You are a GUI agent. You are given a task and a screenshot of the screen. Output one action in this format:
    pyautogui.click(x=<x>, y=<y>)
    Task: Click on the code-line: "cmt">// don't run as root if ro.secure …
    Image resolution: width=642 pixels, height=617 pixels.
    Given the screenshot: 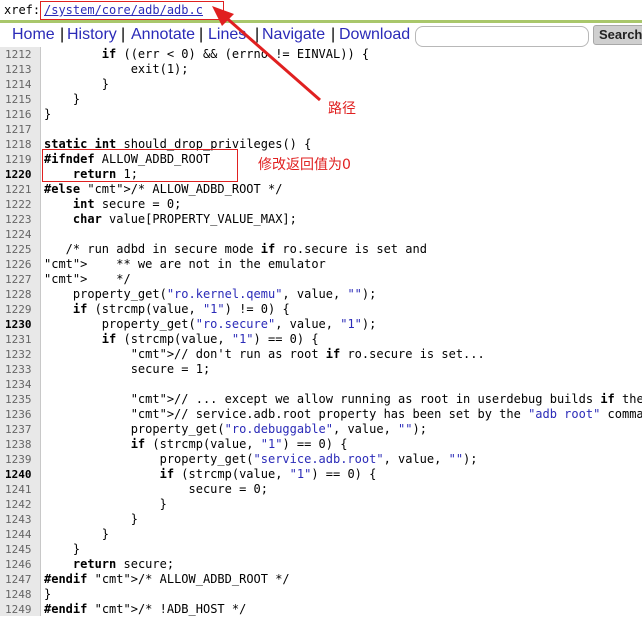 What is the action you would take?
    pyautogui.click(x=307, y=354)
    